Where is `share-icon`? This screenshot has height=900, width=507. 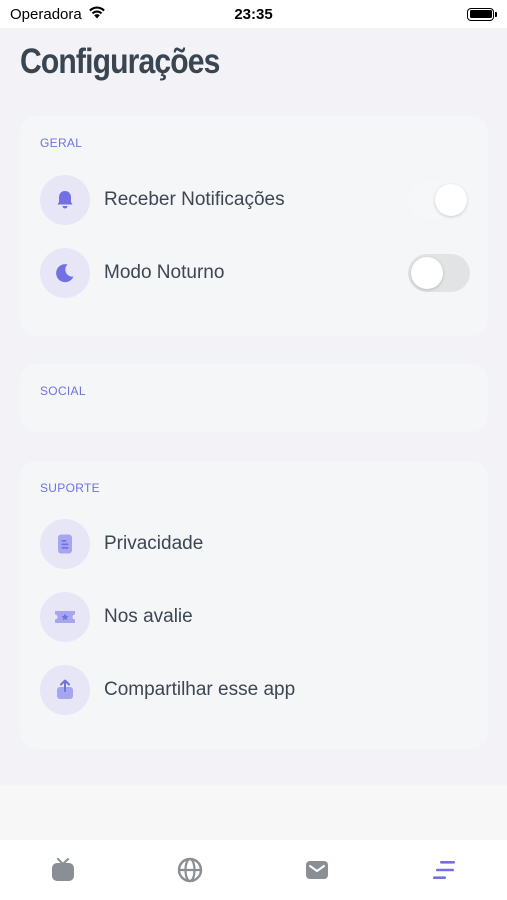
share-icon is located at coordinates (65, 690).